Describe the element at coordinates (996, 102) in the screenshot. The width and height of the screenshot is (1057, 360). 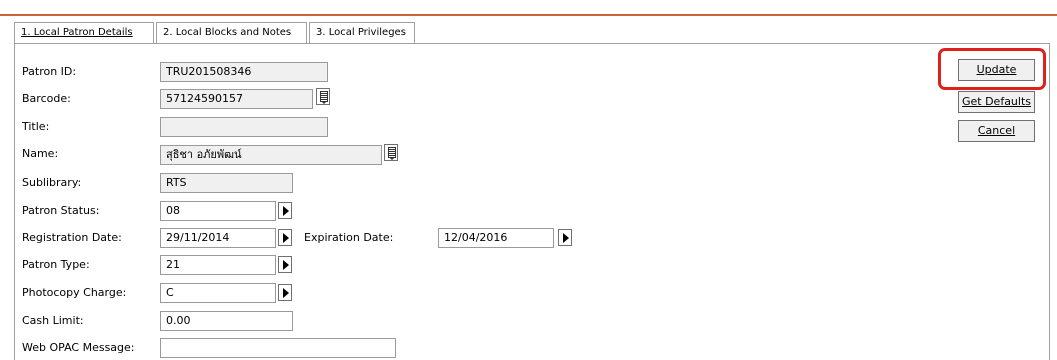
I see `get-defaults-button: Get Defaults` at that location.